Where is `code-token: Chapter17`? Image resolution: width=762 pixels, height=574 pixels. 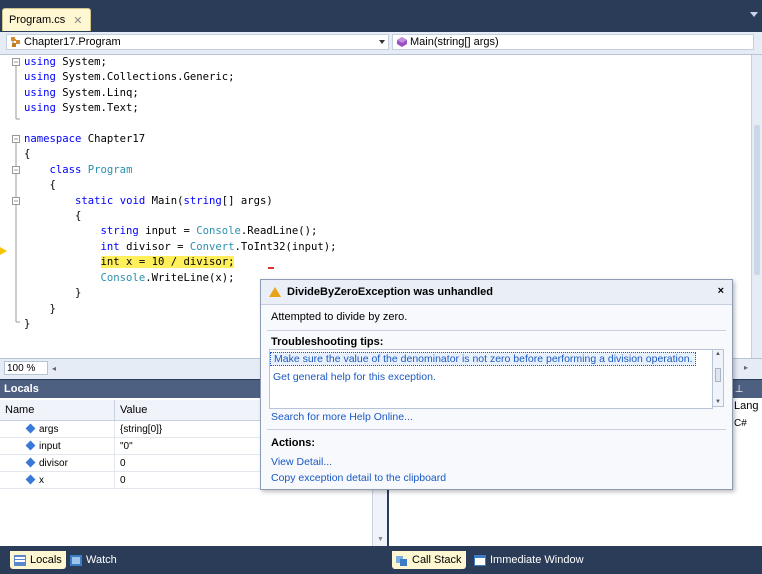
code-token: Chapter17 is located at coordinates (113, 139).